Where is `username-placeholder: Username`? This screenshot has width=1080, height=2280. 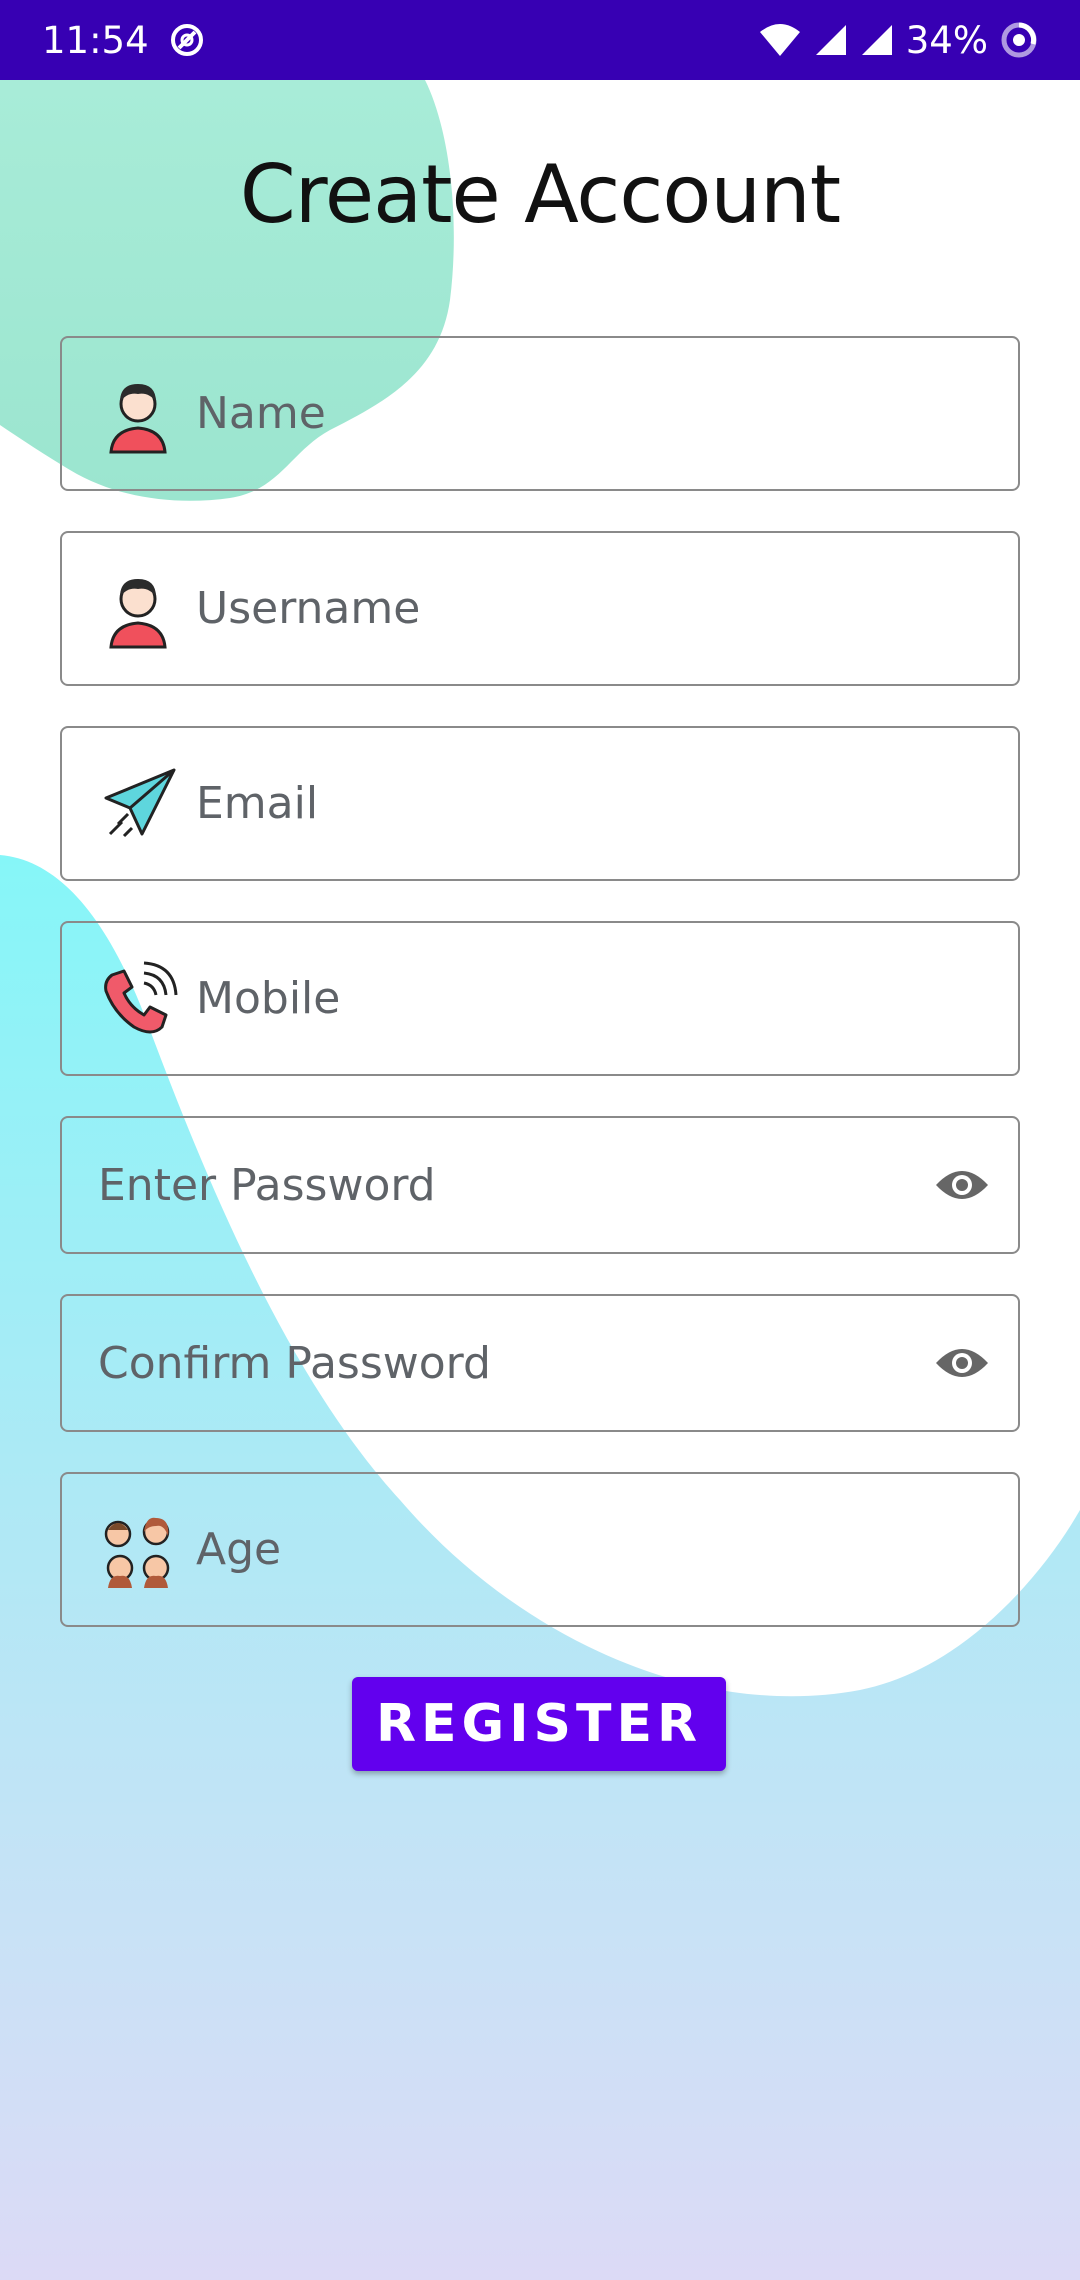
username-placeholder: Username is located at coordinates (308, 608).